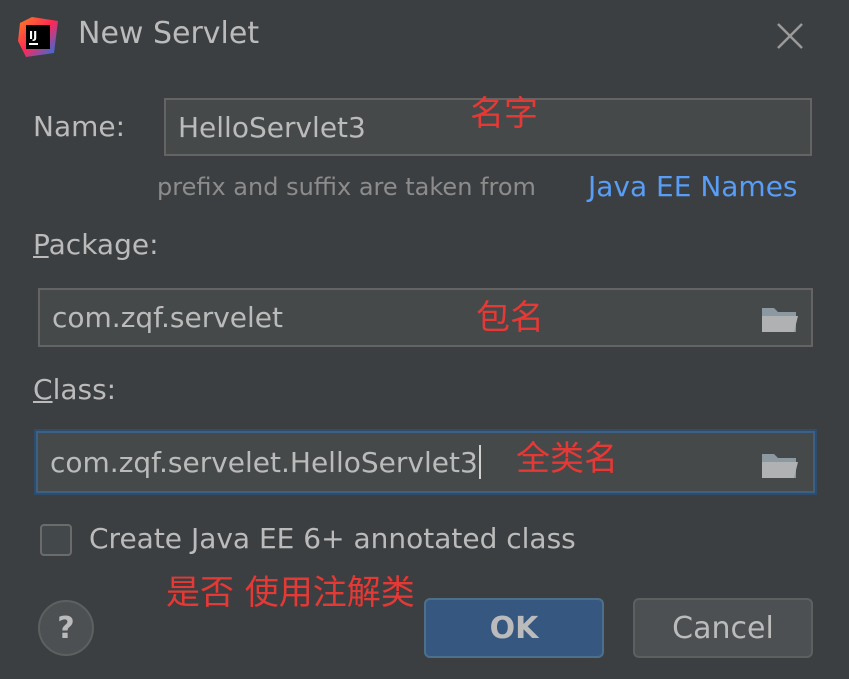 The height and width of the screenshot is (679, 849). Describe the element at coordinates (167, 317) in the screenshot. I see `package-input-value: com.zqf.servelet` at that location.